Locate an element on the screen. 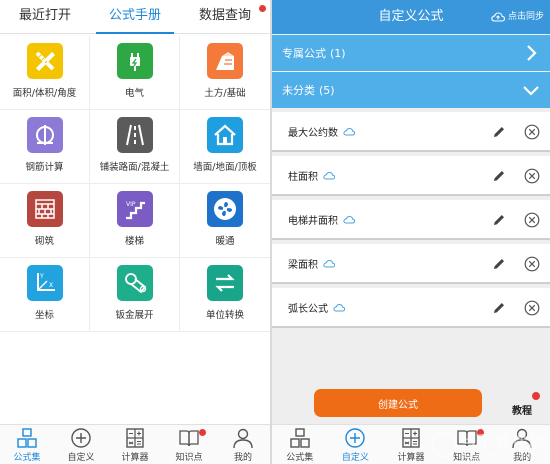  category-label: 楼梯 is located at coordinates (134, 241).